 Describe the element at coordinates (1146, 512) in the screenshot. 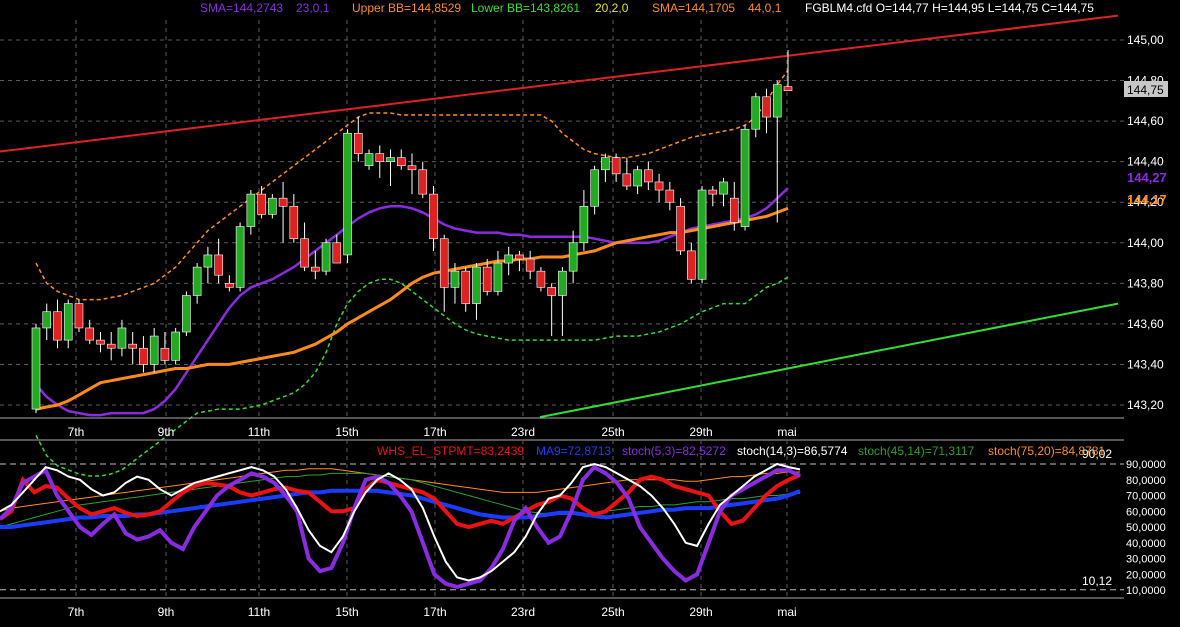

I see `indicator-axis-label: 60,0000` at that location.